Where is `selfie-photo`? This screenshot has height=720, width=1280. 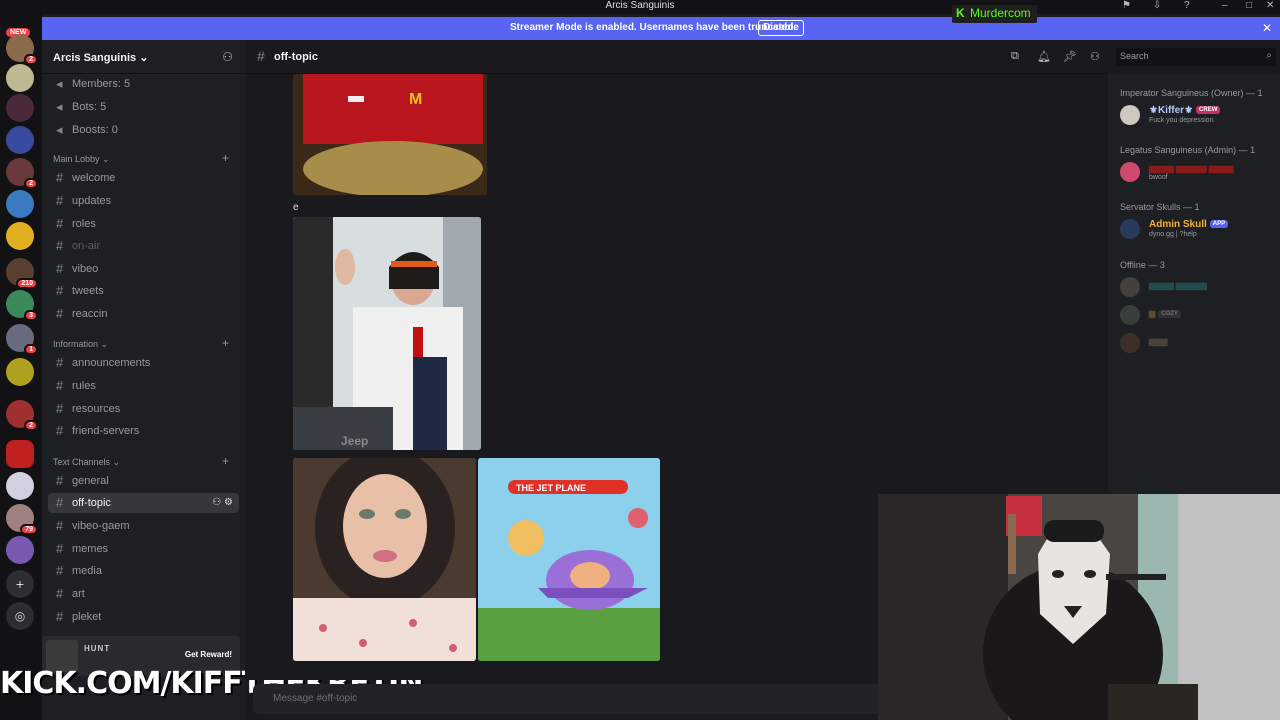 selfie-photo is located at coordinates (384, 559).